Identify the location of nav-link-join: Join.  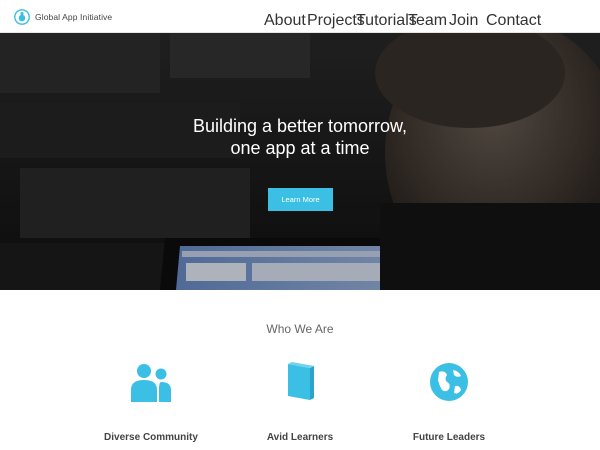
(463, 21).